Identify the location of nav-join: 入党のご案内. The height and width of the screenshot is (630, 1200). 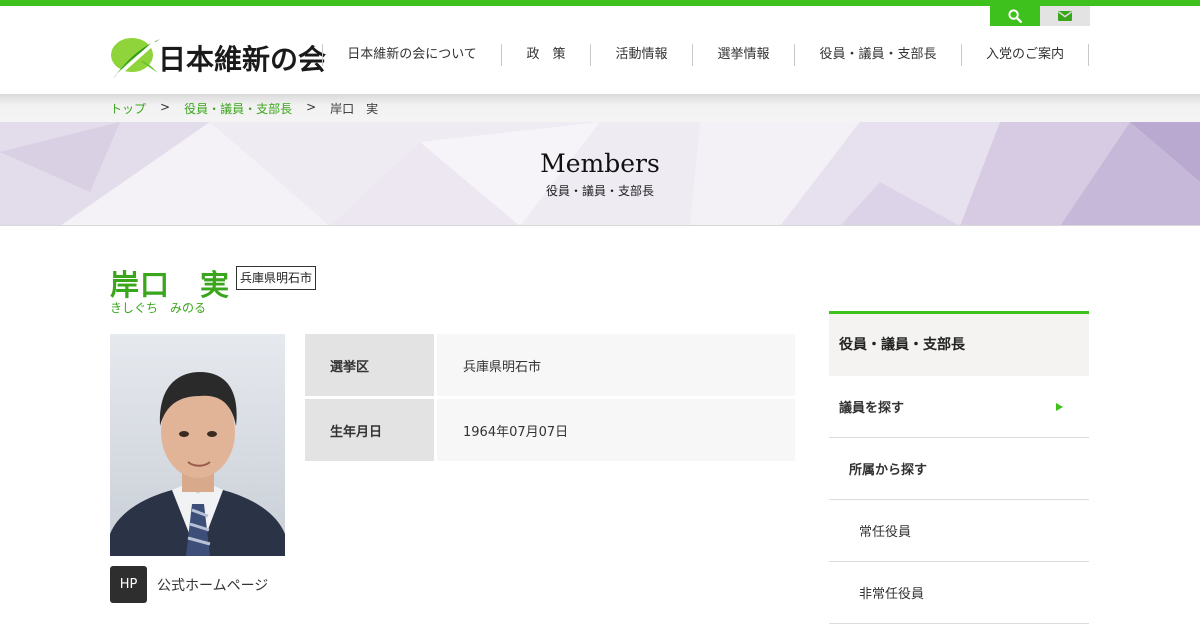
(1025, 55).